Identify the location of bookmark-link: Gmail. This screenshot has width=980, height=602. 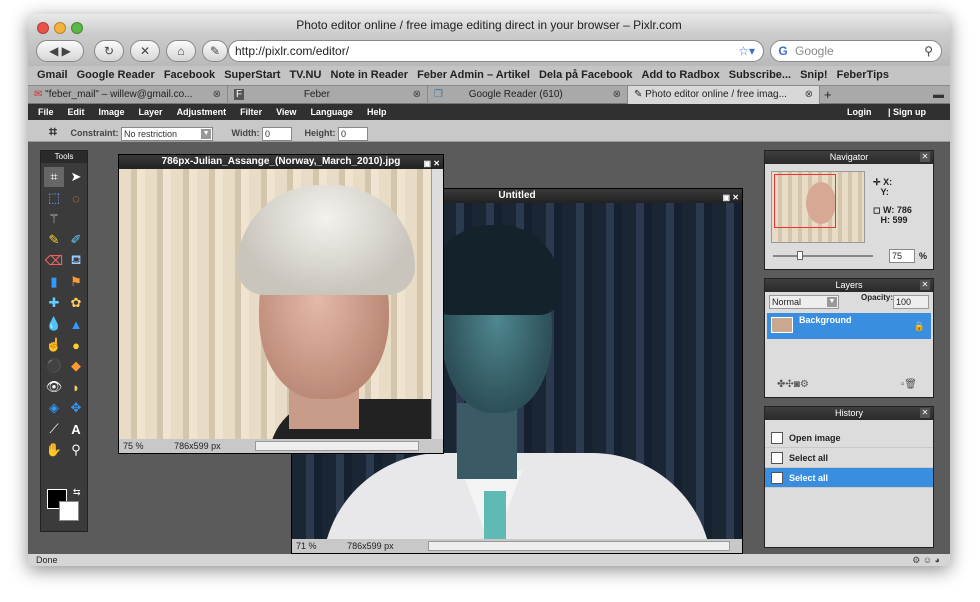
(52, 75).